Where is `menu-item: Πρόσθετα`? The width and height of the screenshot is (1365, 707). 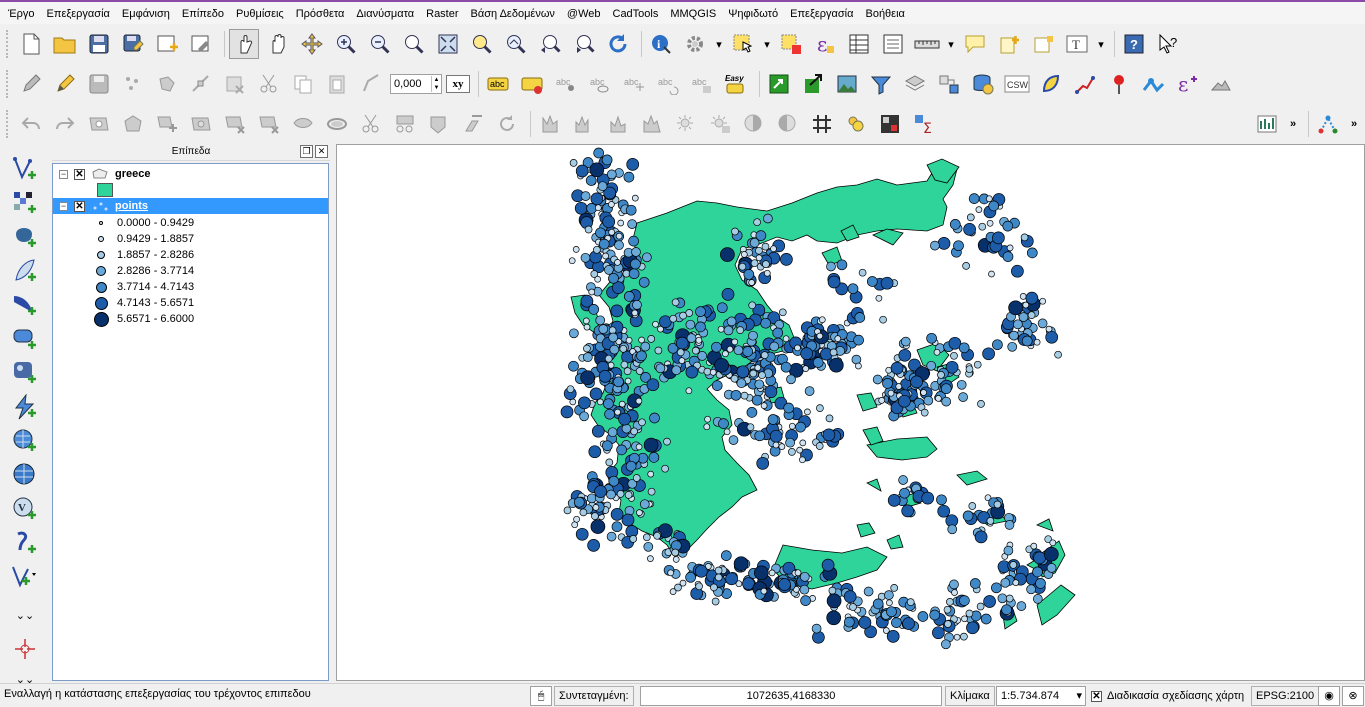
menu-item: Πρόσθετα is located at coordinates (320, 14).